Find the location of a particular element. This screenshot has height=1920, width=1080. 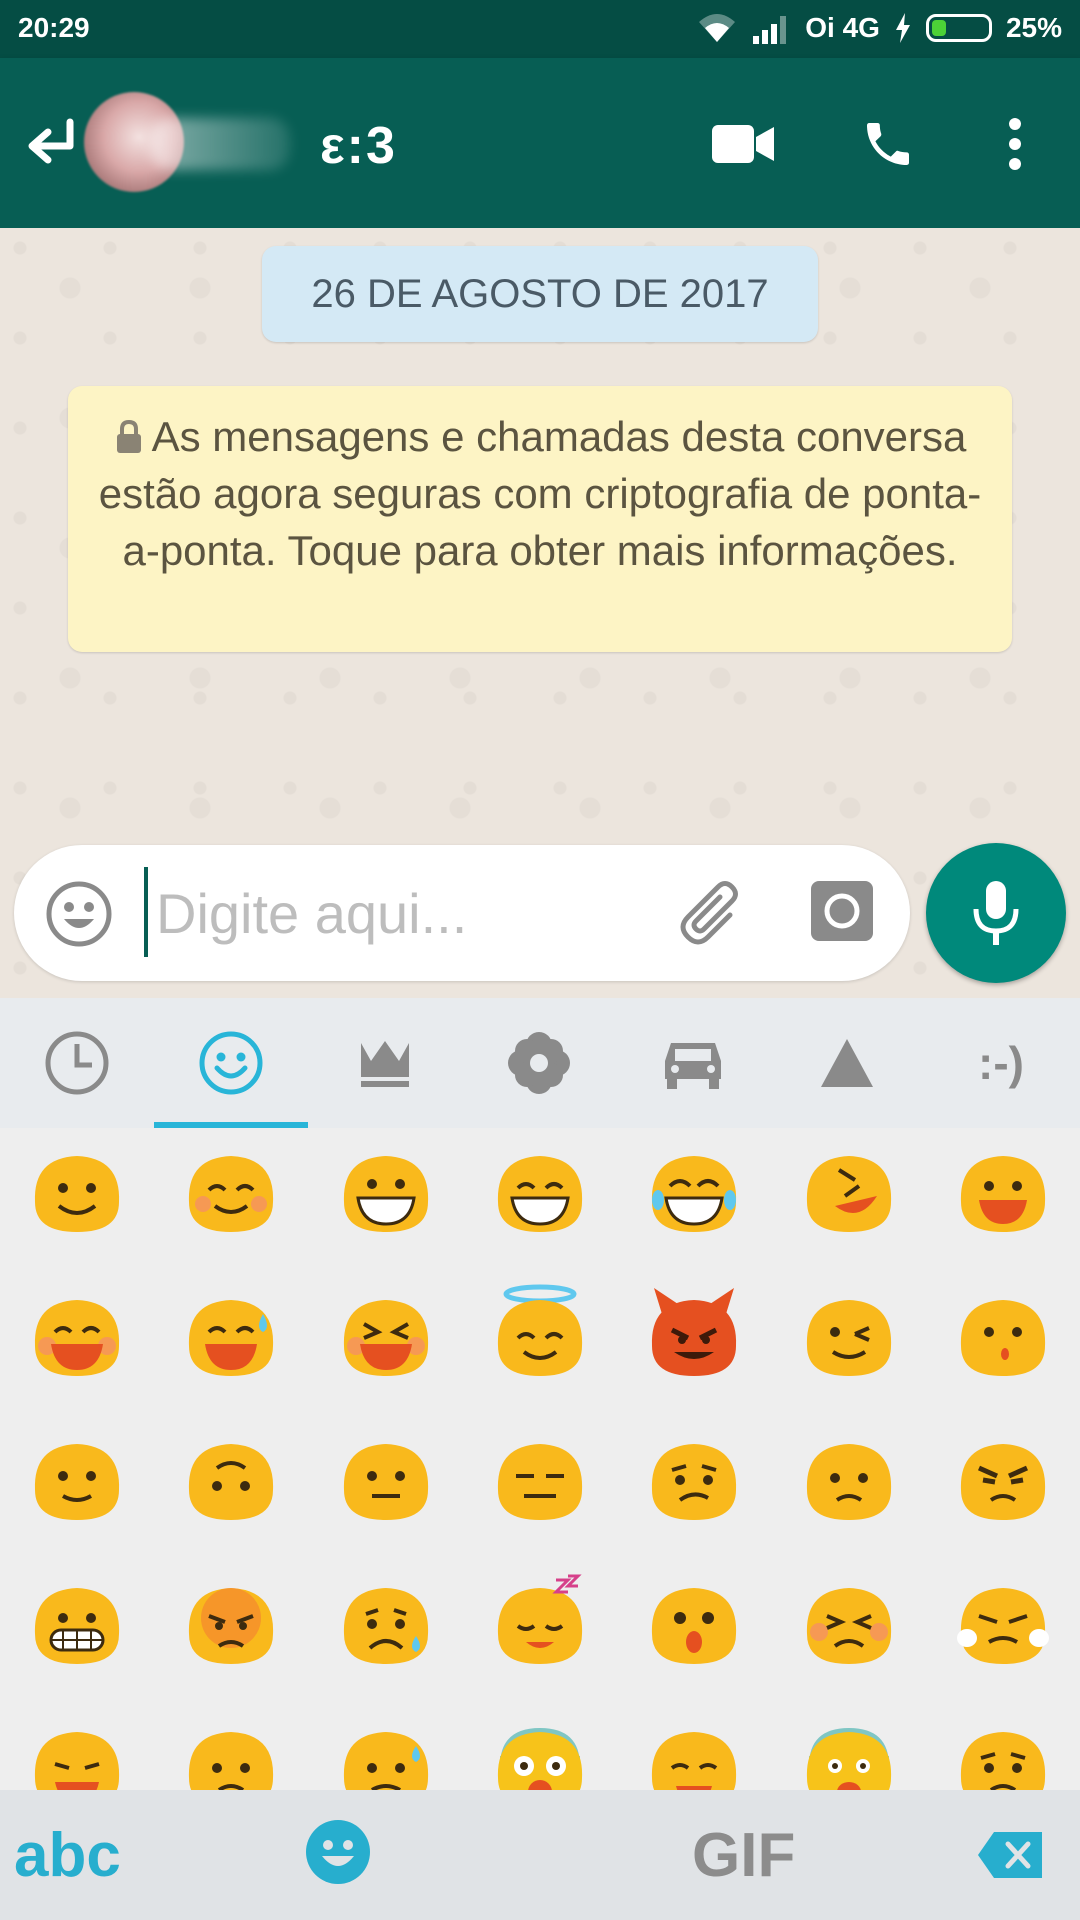

emoji-squint2 is located at coordinates (849, 1622).